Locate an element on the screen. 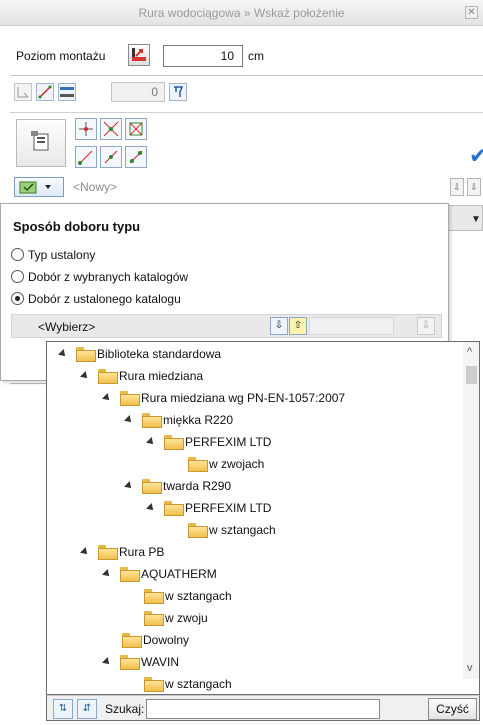 The height and width of the screenshot is (725, 483). line-icon is located at coordinates (45, 92).